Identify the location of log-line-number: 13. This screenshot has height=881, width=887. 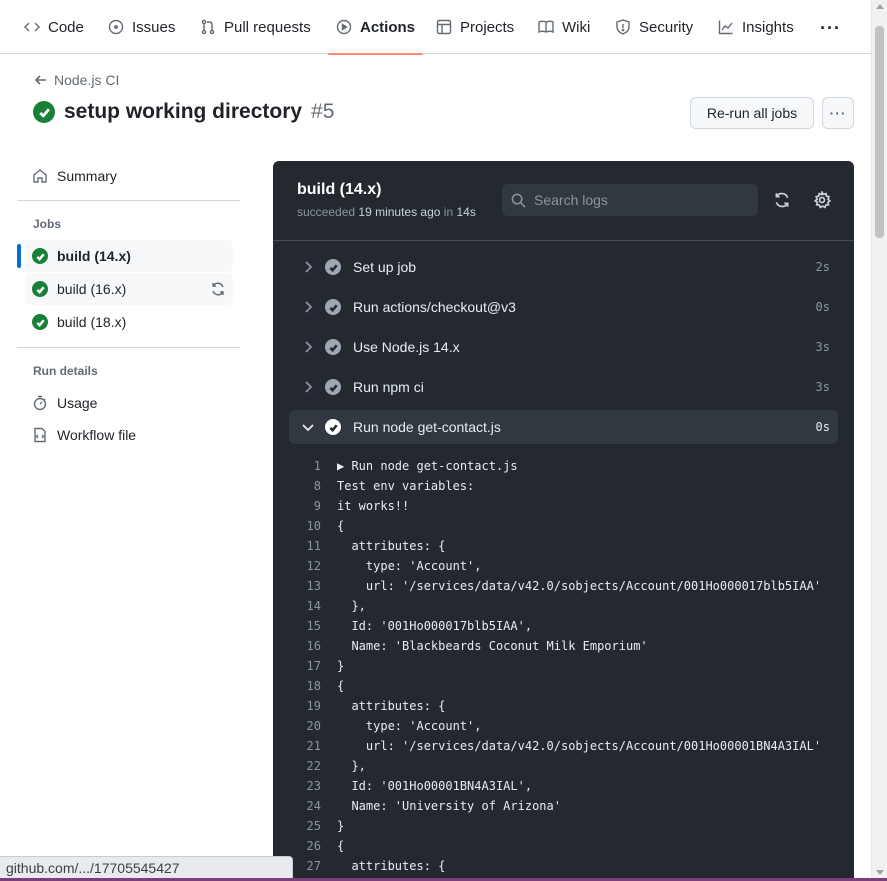
(313, 586).